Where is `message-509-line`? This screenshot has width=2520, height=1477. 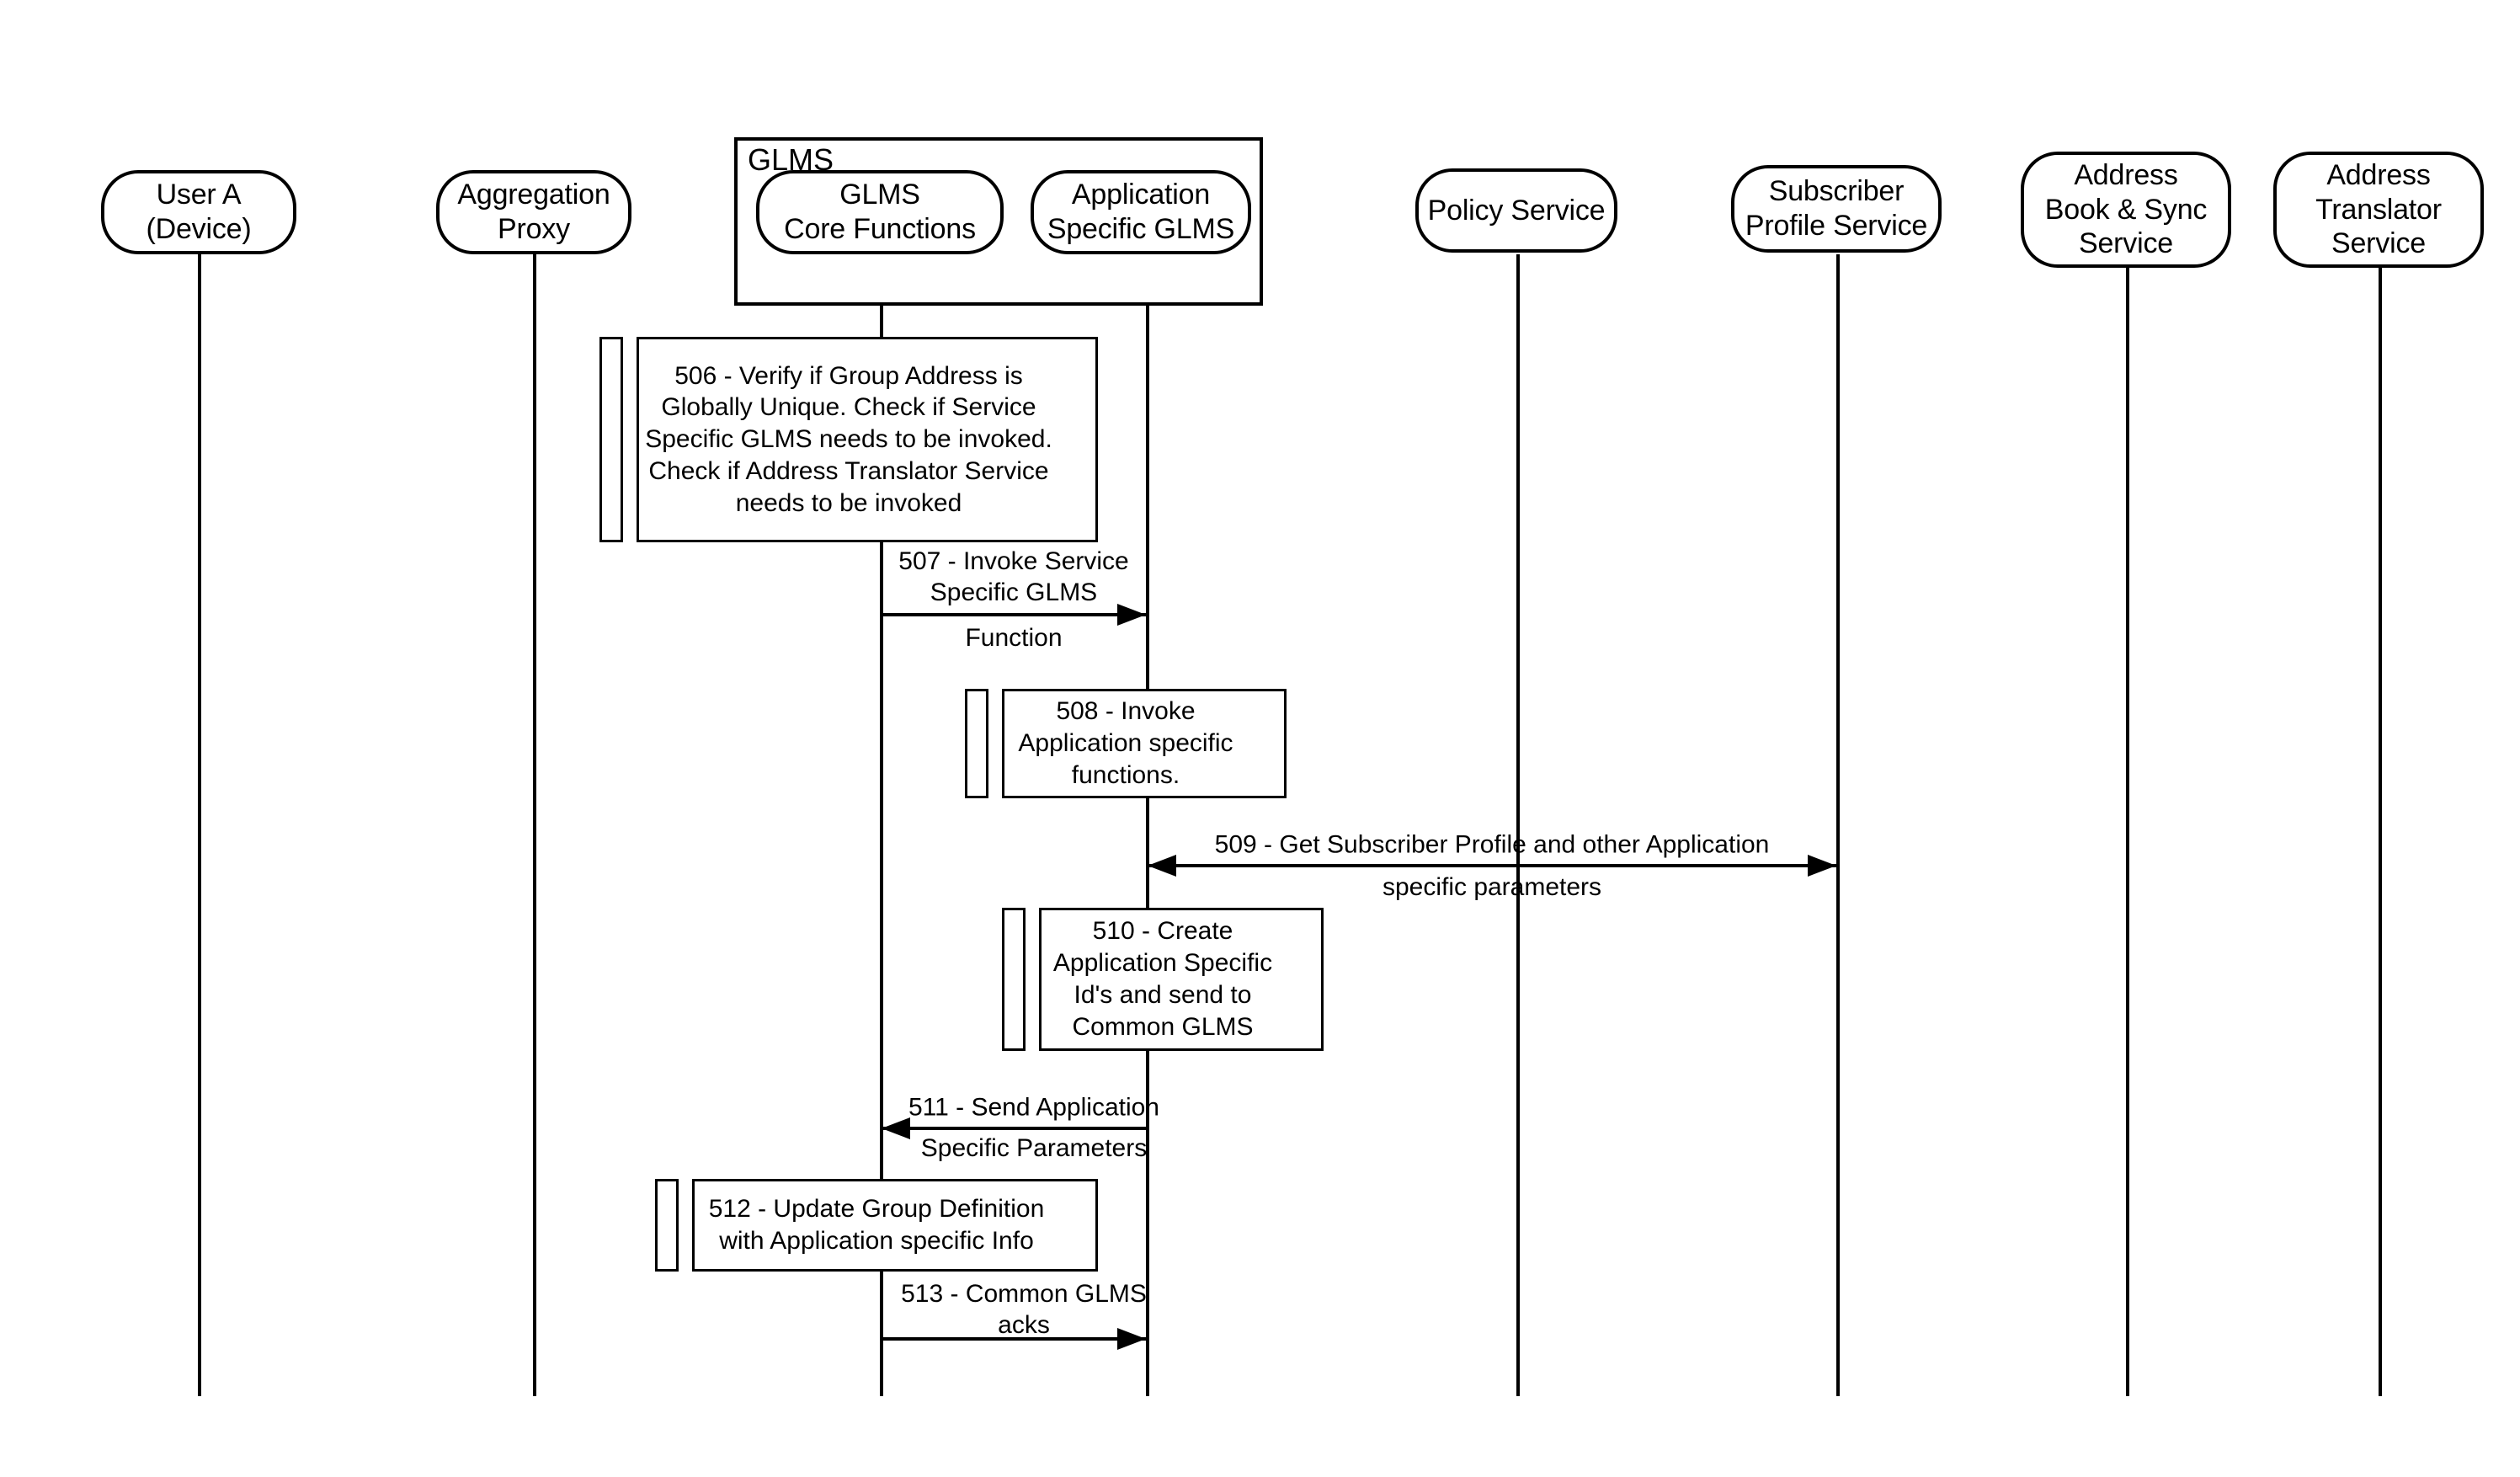
message-509-line is located at coordinates (1492, 865).